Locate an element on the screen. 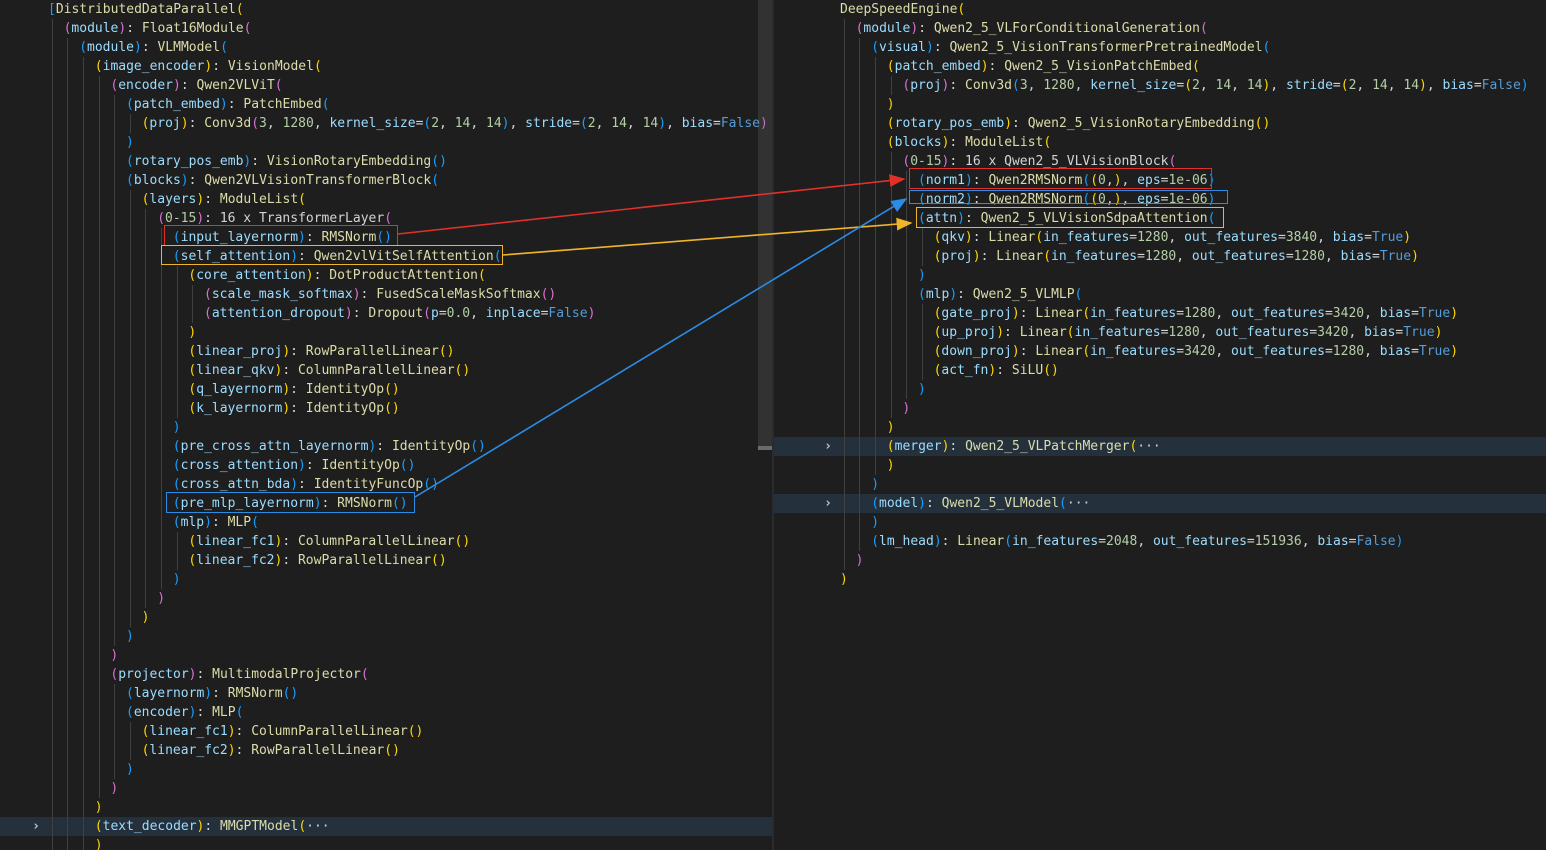 The image size is (1546, 850). code-line: (module): VLMModel( is located at coordinates (386, 47).